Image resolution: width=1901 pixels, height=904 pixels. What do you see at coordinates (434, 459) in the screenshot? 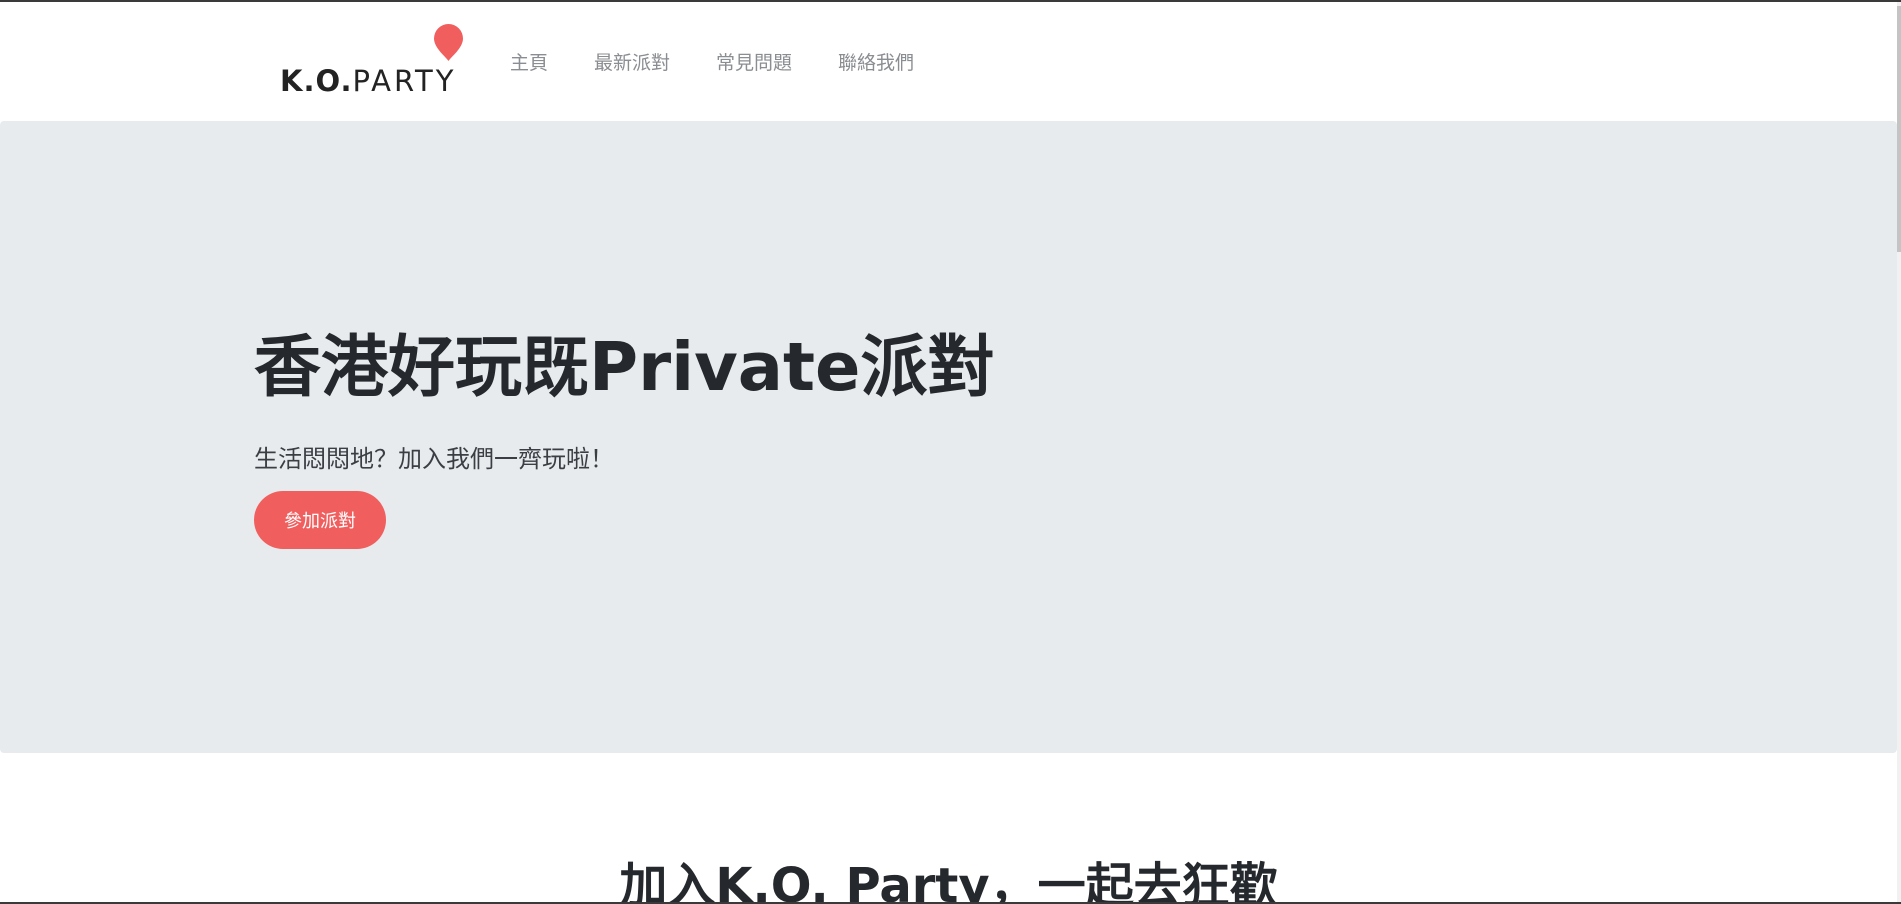
I see `hero-subtitle: 生活悶悶地？加入我們一齊玩啦！` at bounding box center [434, 459].